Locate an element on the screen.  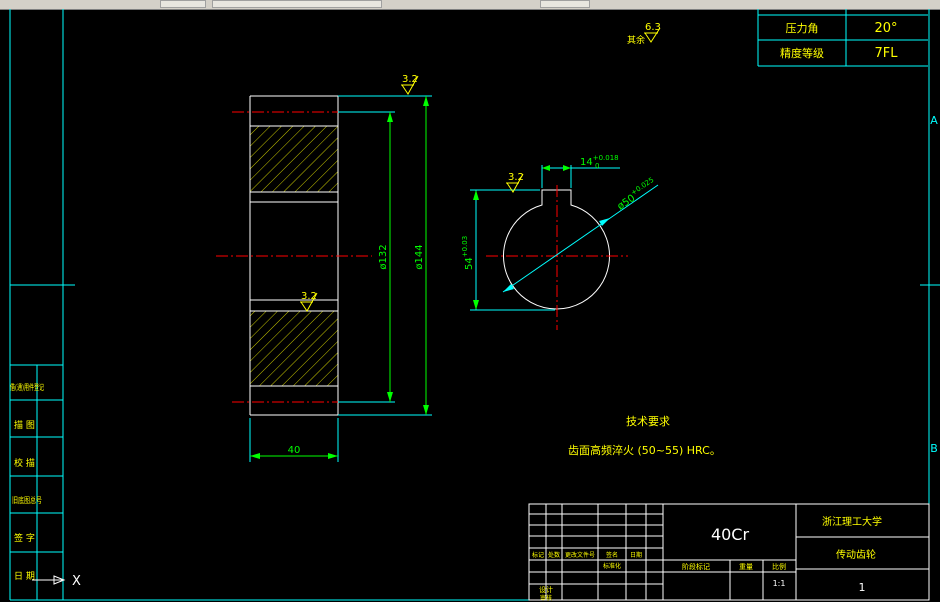
ucs-icon: X is located at coordinates (56, 581).